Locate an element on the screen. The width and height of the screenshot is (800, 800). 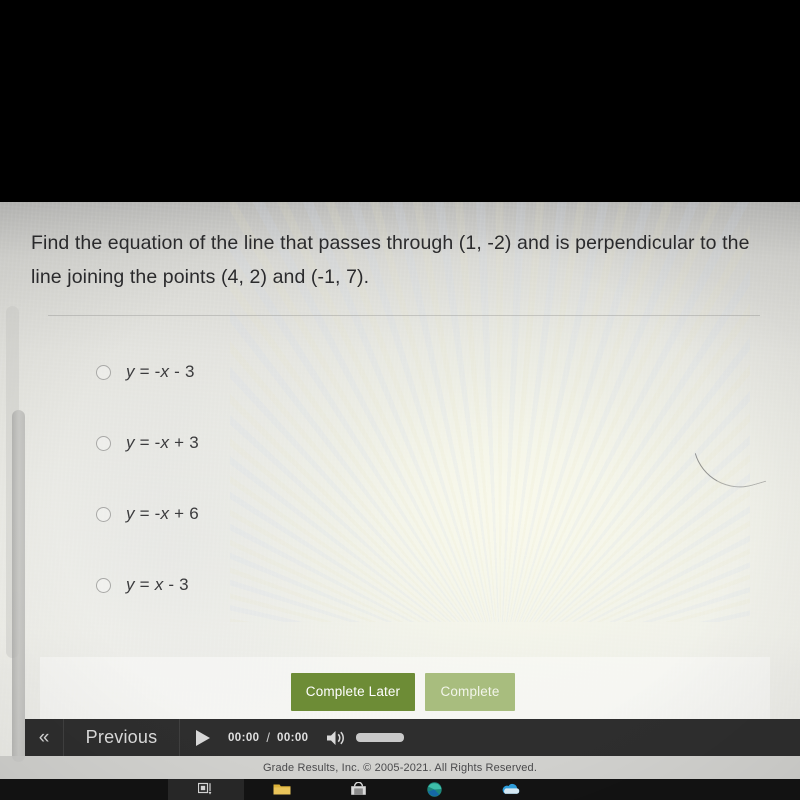
previous-button: Previous is located at coordinates (122, 737).